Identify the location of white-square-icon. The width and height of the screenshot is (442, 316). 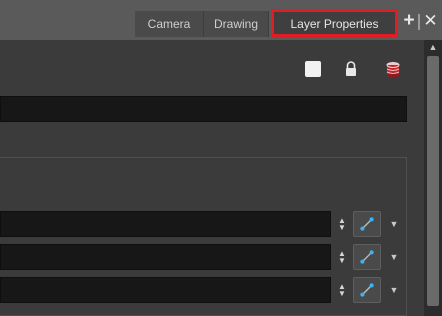
(313, 69).